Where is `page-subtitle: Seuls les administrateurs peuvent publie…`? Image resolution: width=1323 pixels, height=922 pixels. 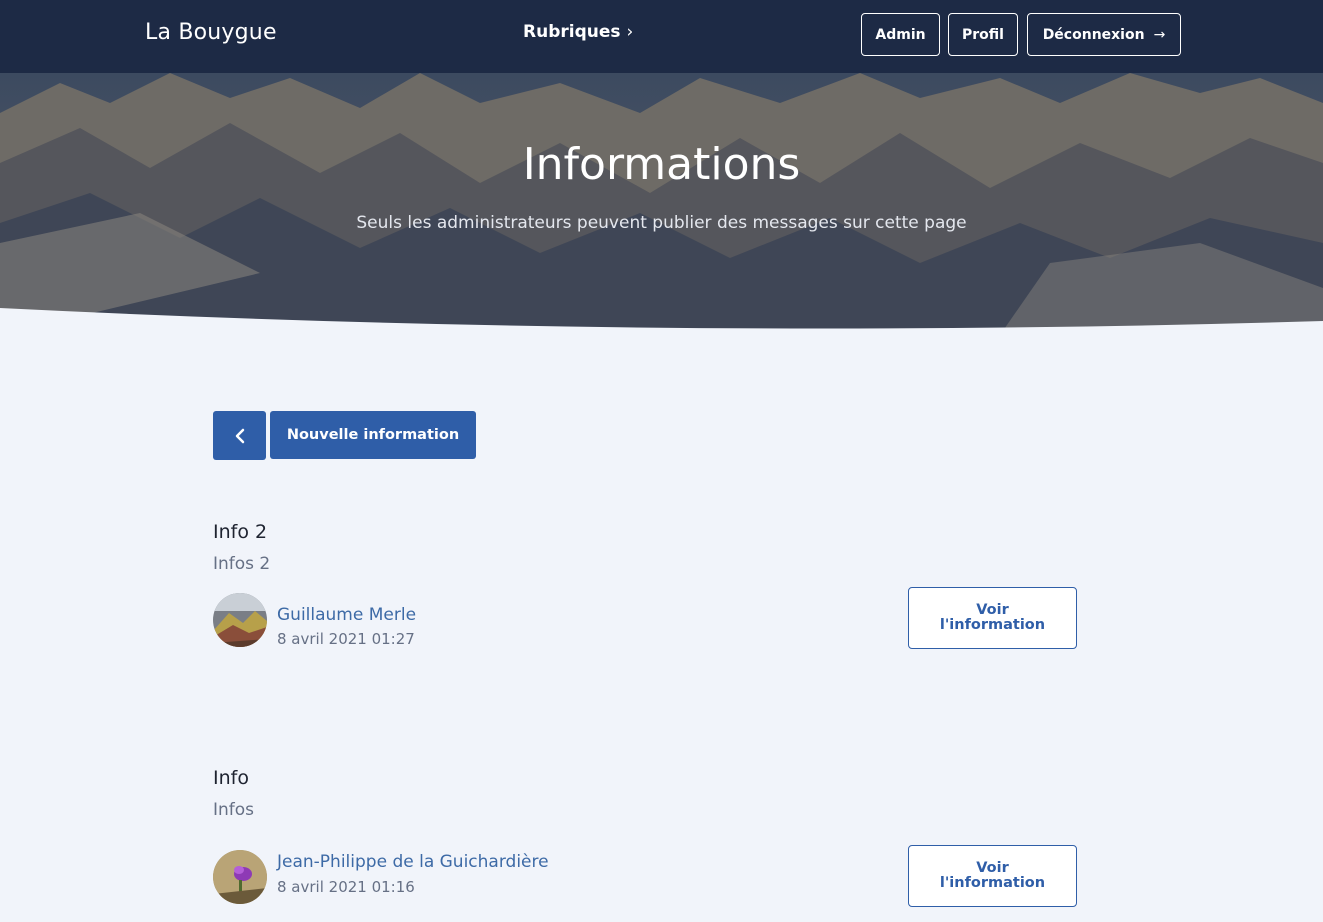 page-subtitle: Seuls les administrateurs peuvent publie… is located at coordinates (661, 223).